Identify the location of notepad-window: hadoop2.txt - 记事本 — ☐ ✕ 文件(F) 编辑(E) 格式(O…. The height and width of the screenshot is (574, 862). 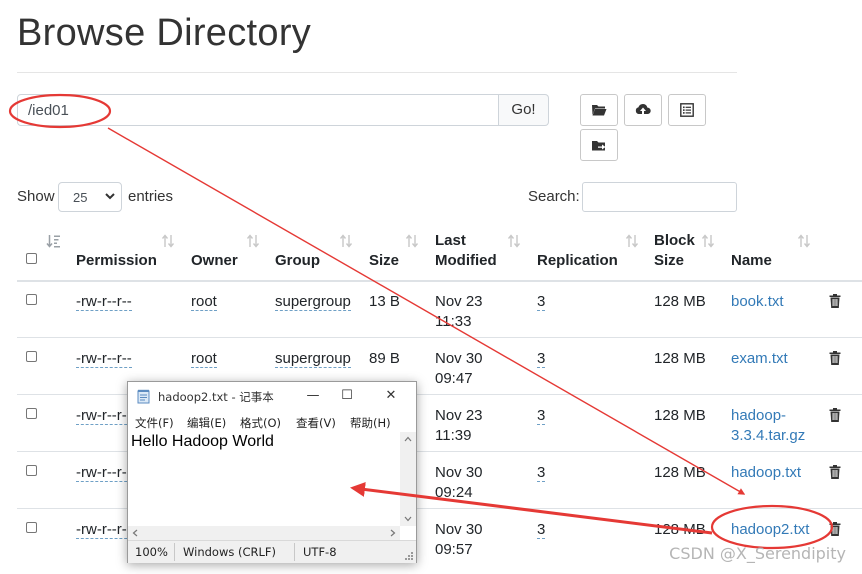
(272, 472).